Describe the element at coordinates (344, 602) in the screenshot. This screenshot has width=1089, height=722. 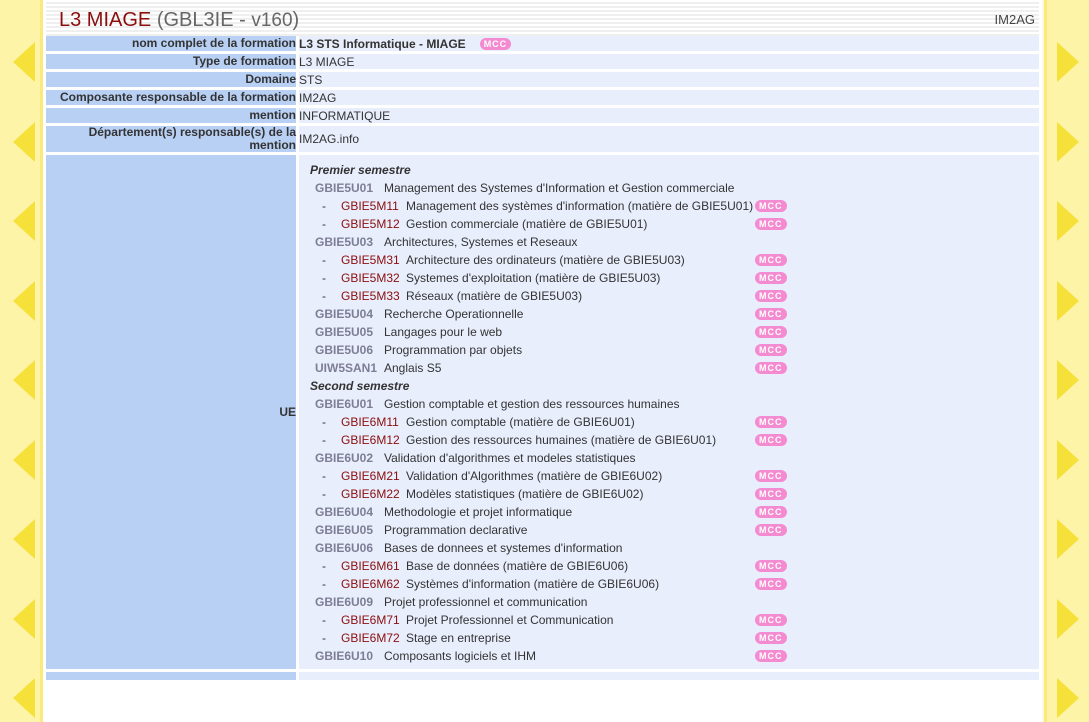
I see `ue-code-link: GBIE6U09` at that location.